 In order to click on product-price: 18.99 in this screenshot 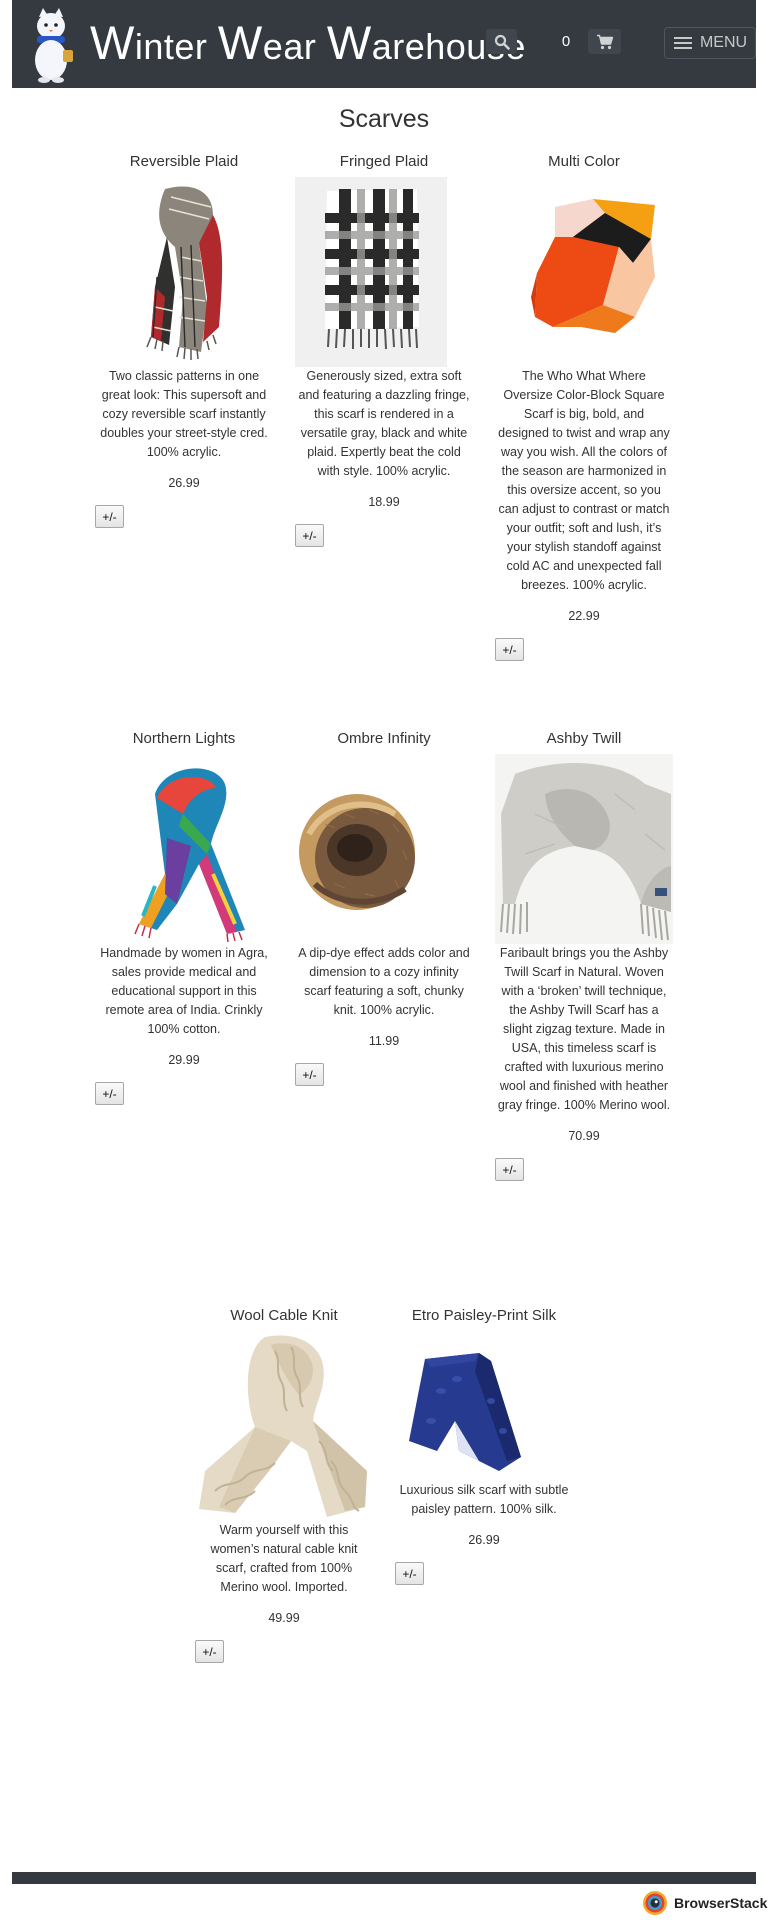, I will do `click(384, 502)`.